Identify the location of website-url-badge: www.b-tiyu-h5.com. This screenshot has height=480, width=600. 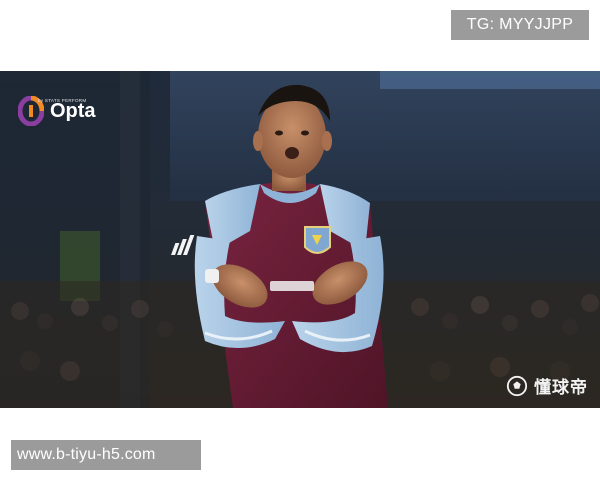
(106, 455).